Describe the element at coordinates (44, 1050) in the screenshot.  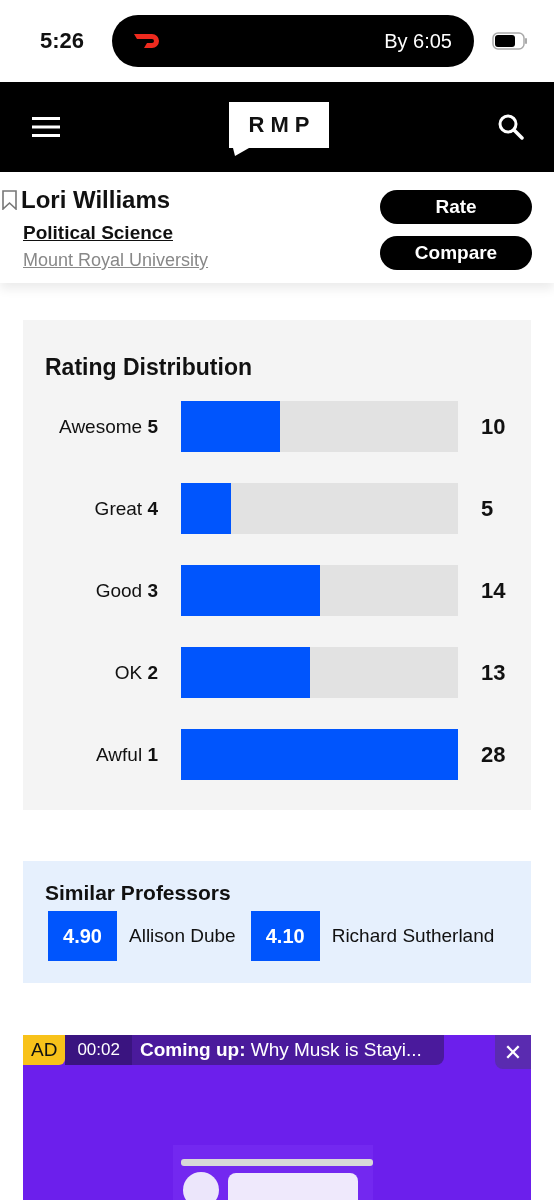
I see `ad-badge: AD` at that location.